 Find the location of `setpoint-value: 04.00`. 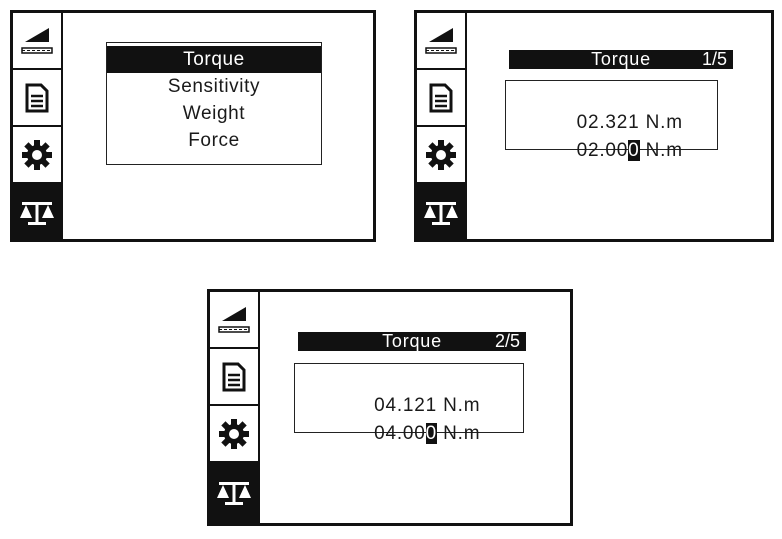

setpoint-value: 04.00 is located at coordinates (400, 433).